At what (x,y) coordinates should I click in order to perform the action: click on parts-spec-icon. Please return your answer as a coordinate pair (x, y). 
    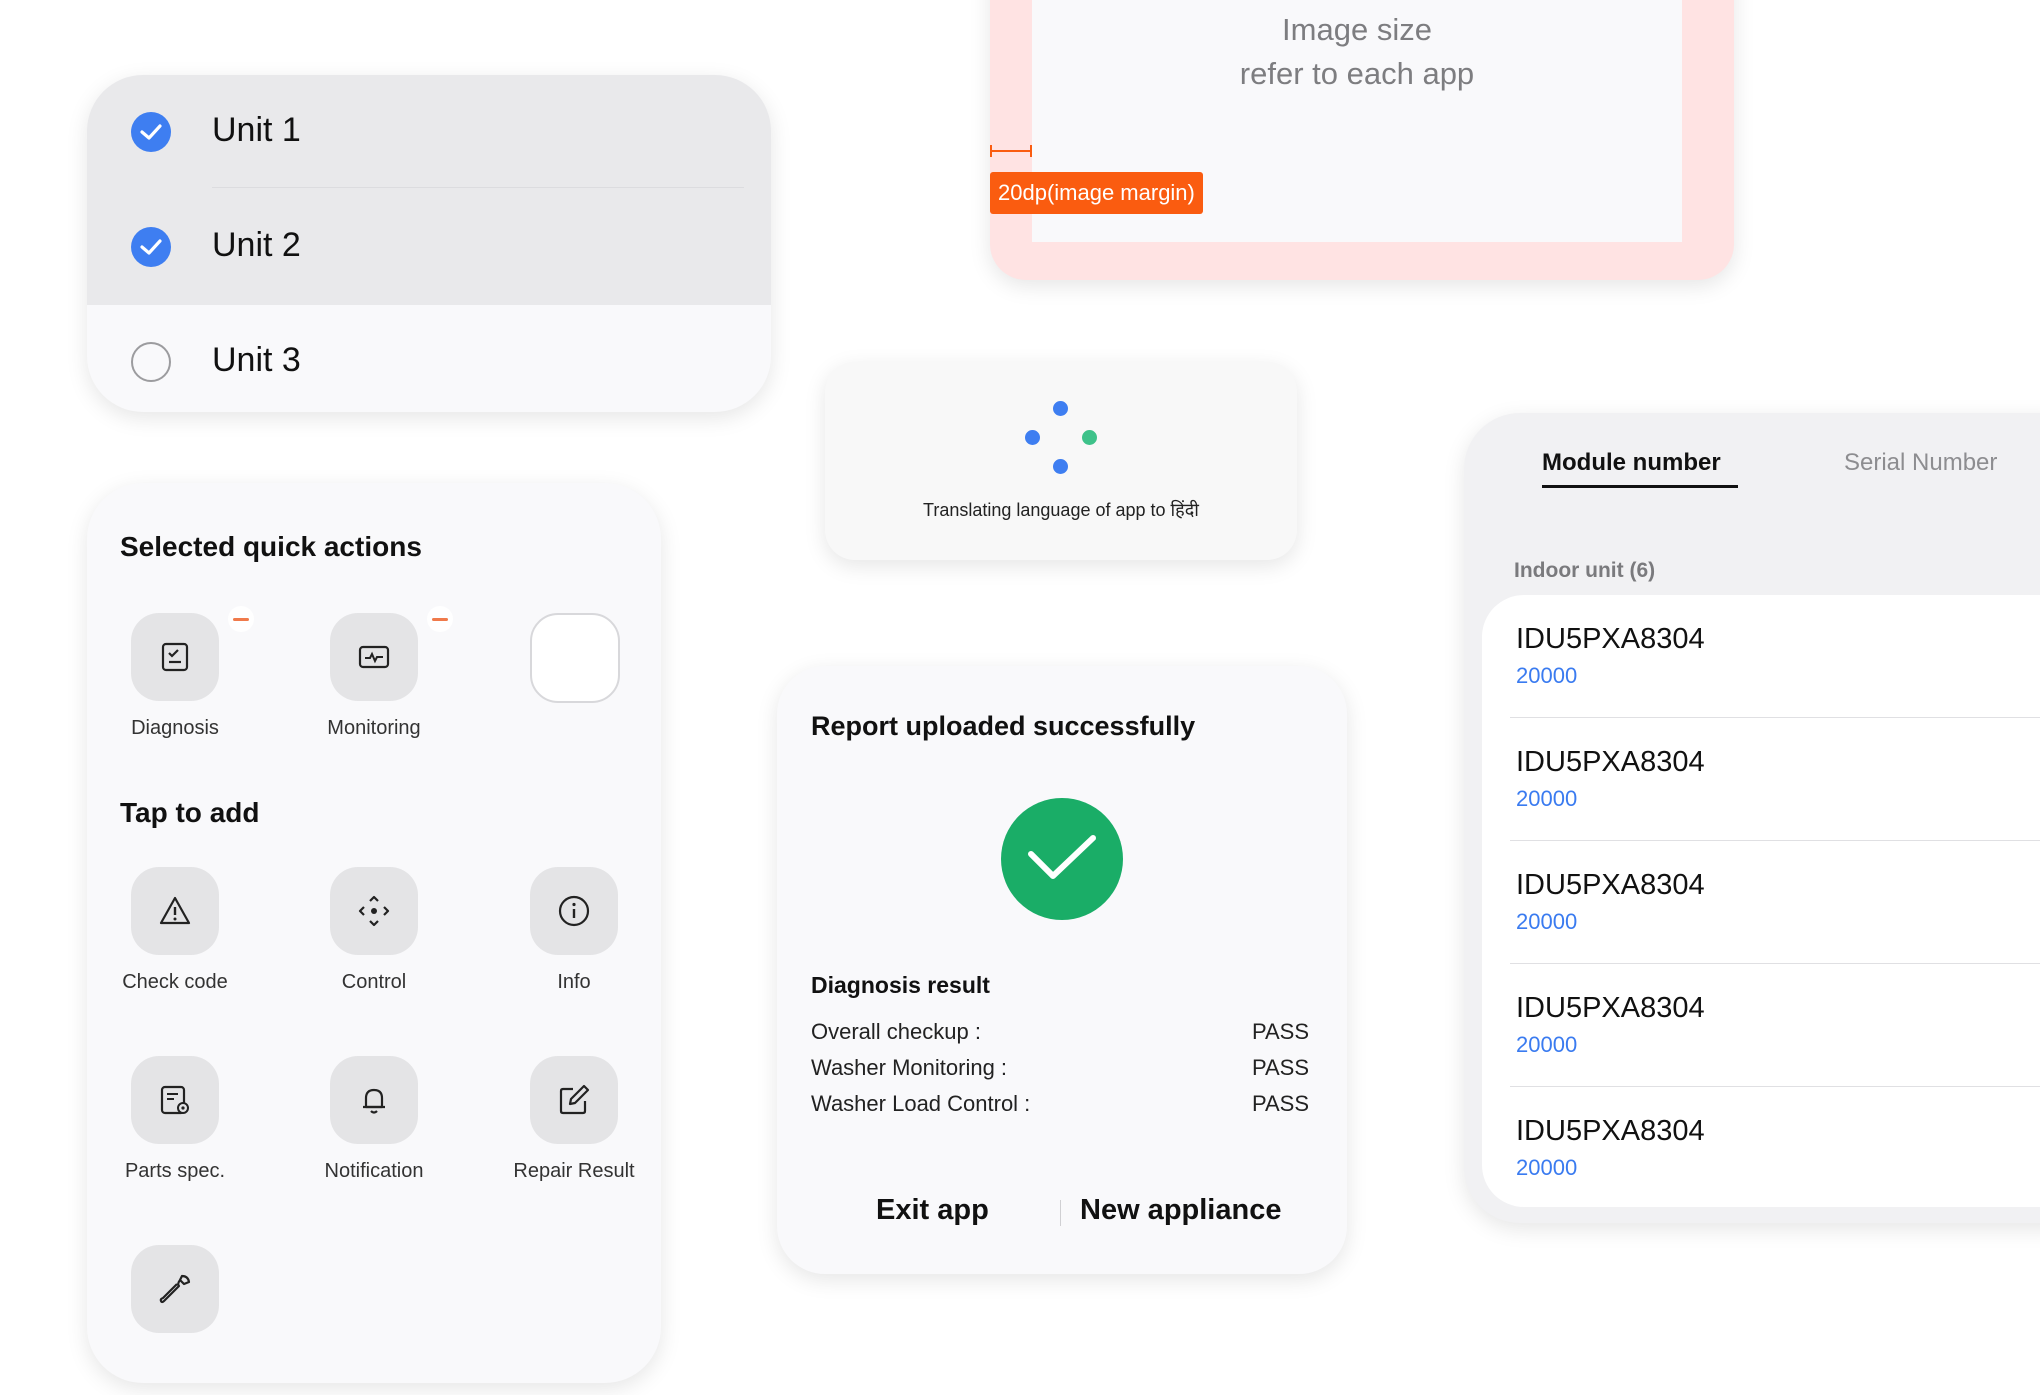
    Looking at the image, I should click on (175, 1100).